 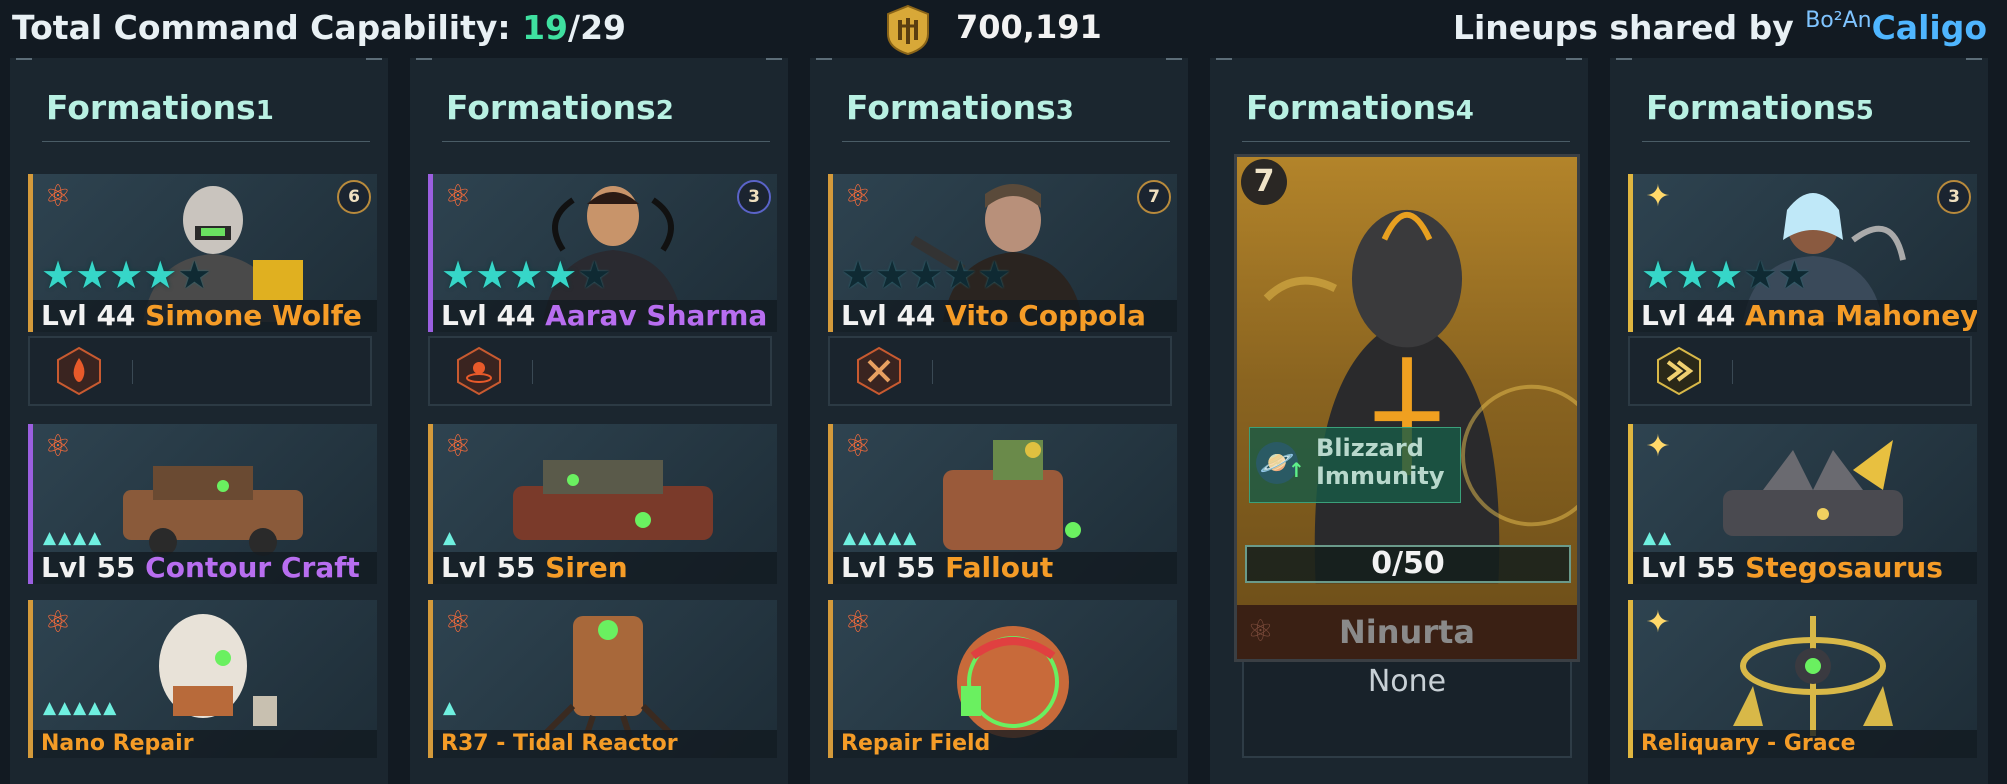 What do you see at coordinates (1029, 27) in the screenshot?
I see `currency-value: 700,191` at bounding box center [1029, 27].